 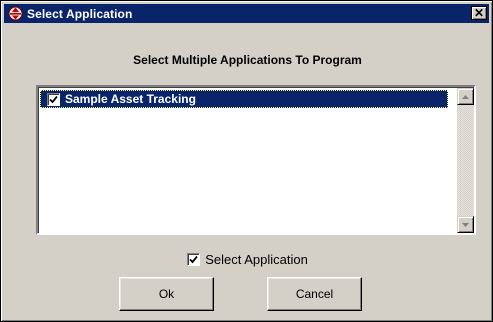 What do you see at coordinates (15, 13) in the screenshot?
I see `application-icon` at bounding box center [15, 13].